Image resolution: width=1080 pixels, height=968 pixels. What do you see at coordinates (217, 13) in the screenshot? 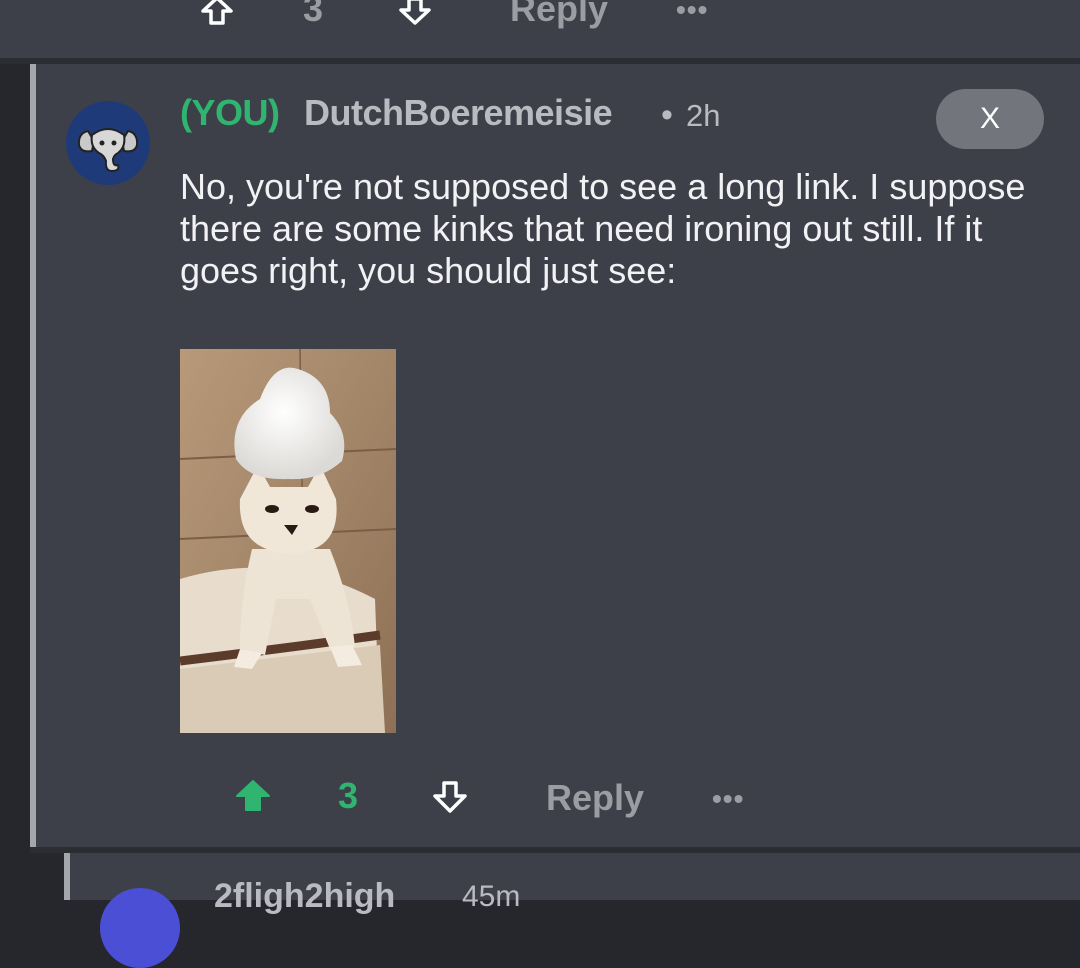
I see `upvote-icon` at bounding box center [217, 13].